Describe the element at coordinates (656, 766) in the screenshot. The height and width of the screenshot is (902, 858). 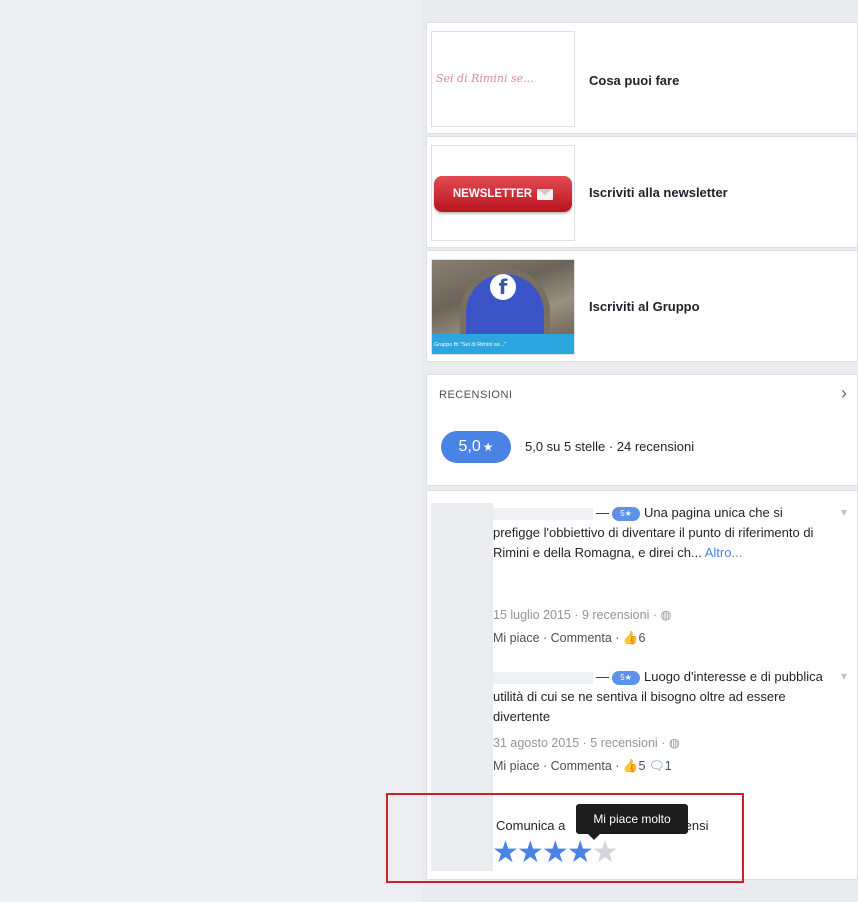
I see `comment-icon: 🗨` at that location.